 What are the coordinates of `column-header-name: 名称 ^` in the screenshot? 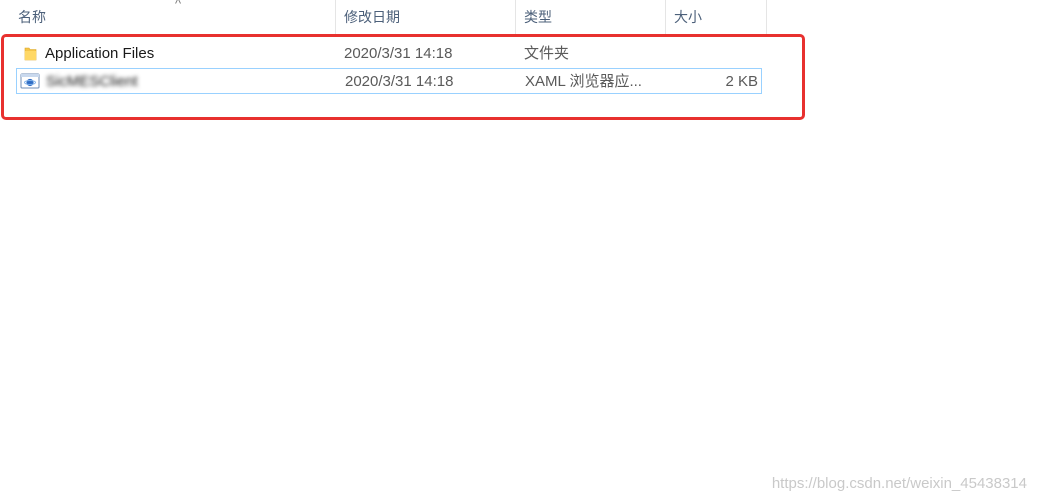 It's located at (173, 17).